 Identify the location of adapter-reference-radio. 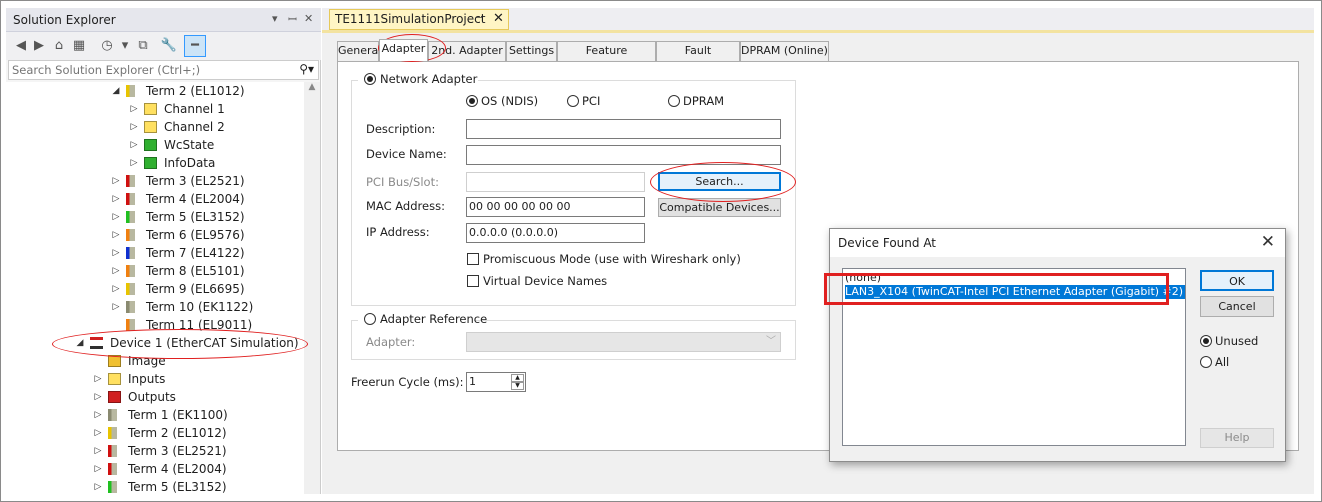
(370, 319).